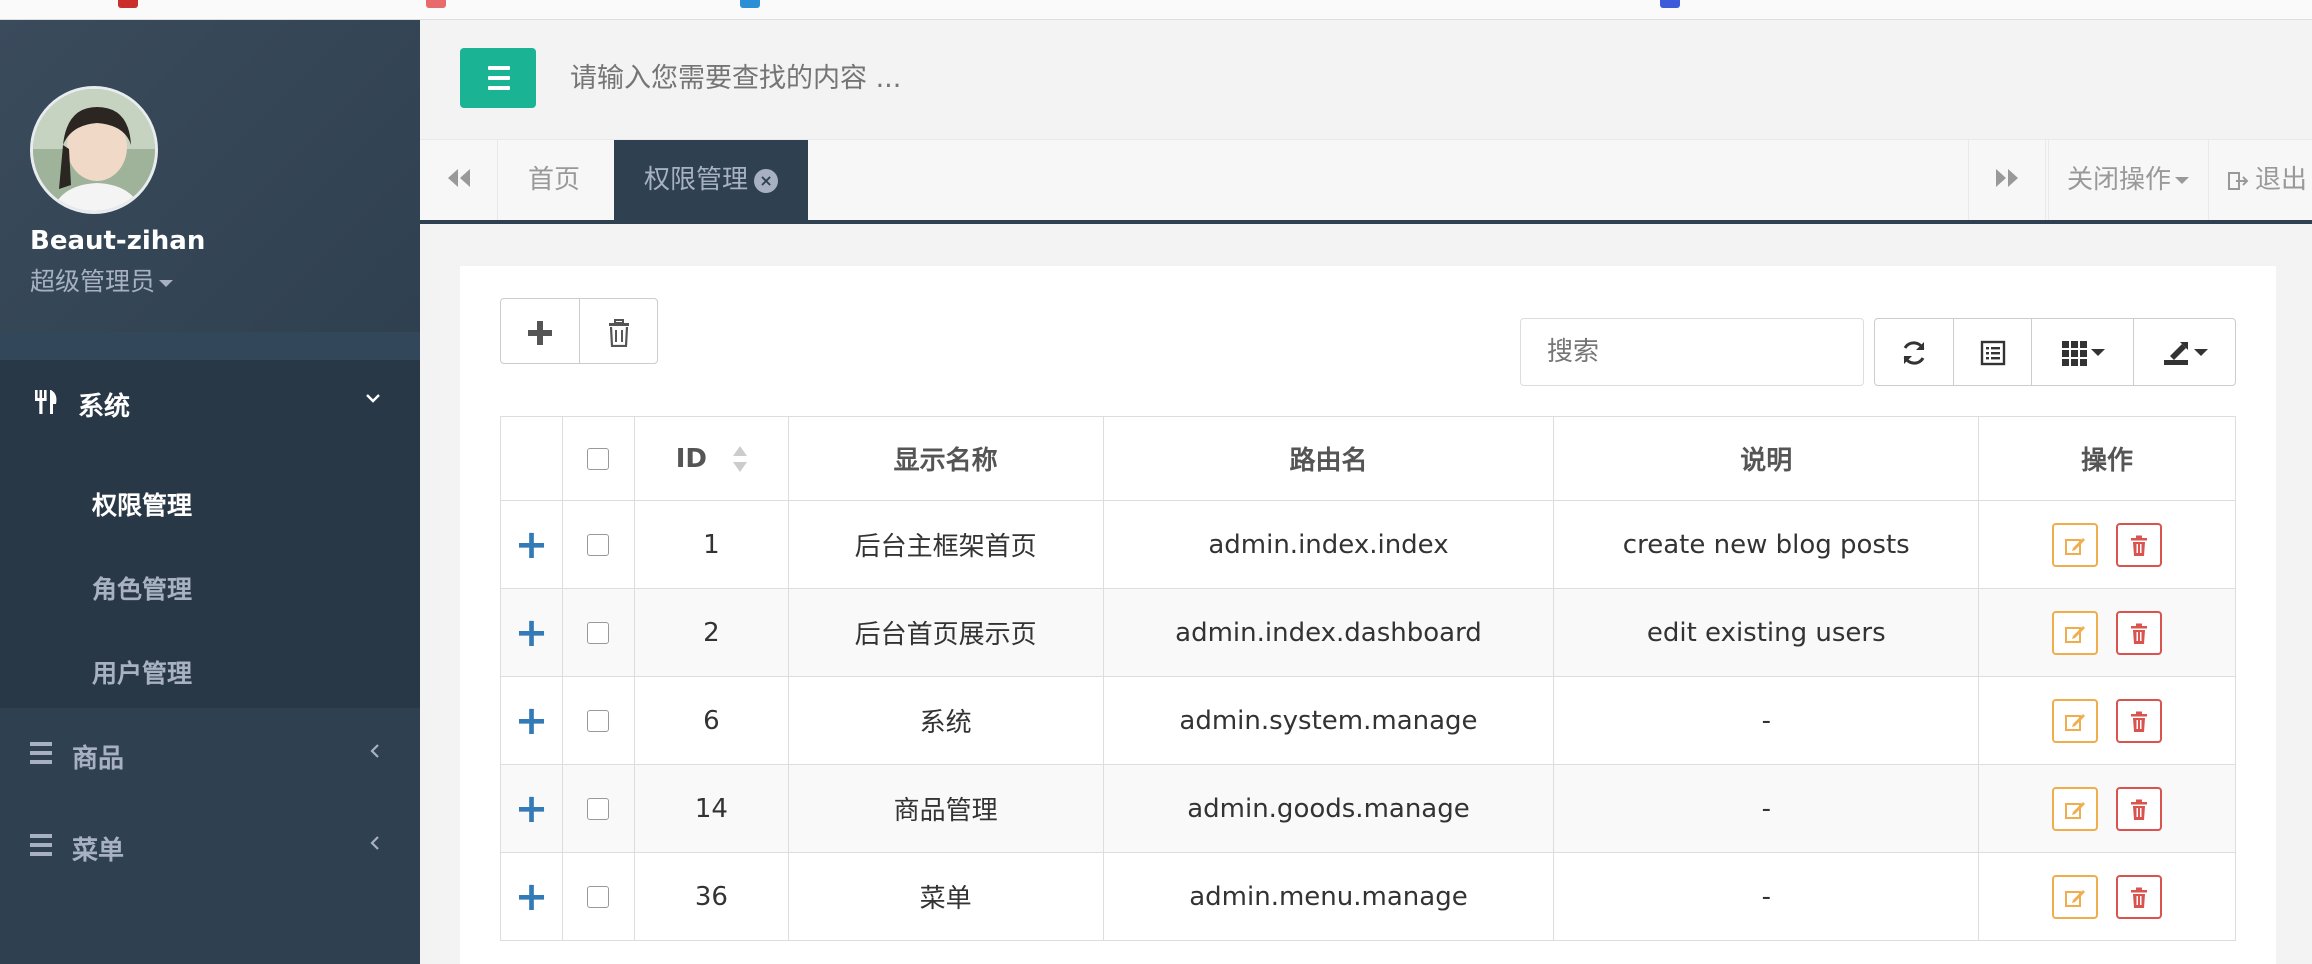 The height and width of the screenshot is (964, 2312). What do you see at coordinates (1692, 352) in the screenshot?
I see `table-search-input` at bounding box center [1692, 352].